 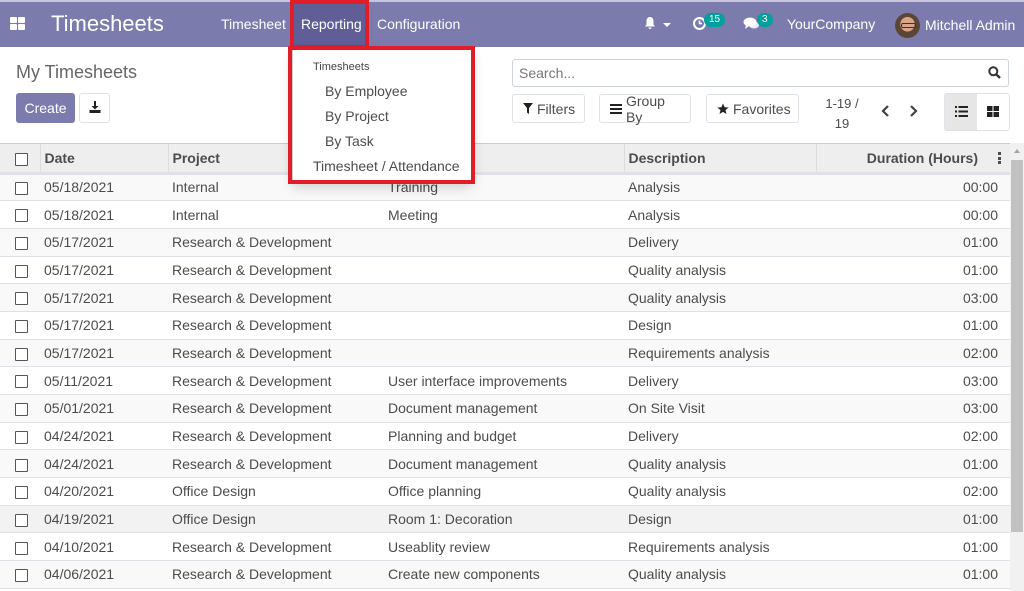 What do you see at coordinates (842, 114) in the screenshot?
I see `pager-value: 1-19 / 19` at bounding box center [842, 114].